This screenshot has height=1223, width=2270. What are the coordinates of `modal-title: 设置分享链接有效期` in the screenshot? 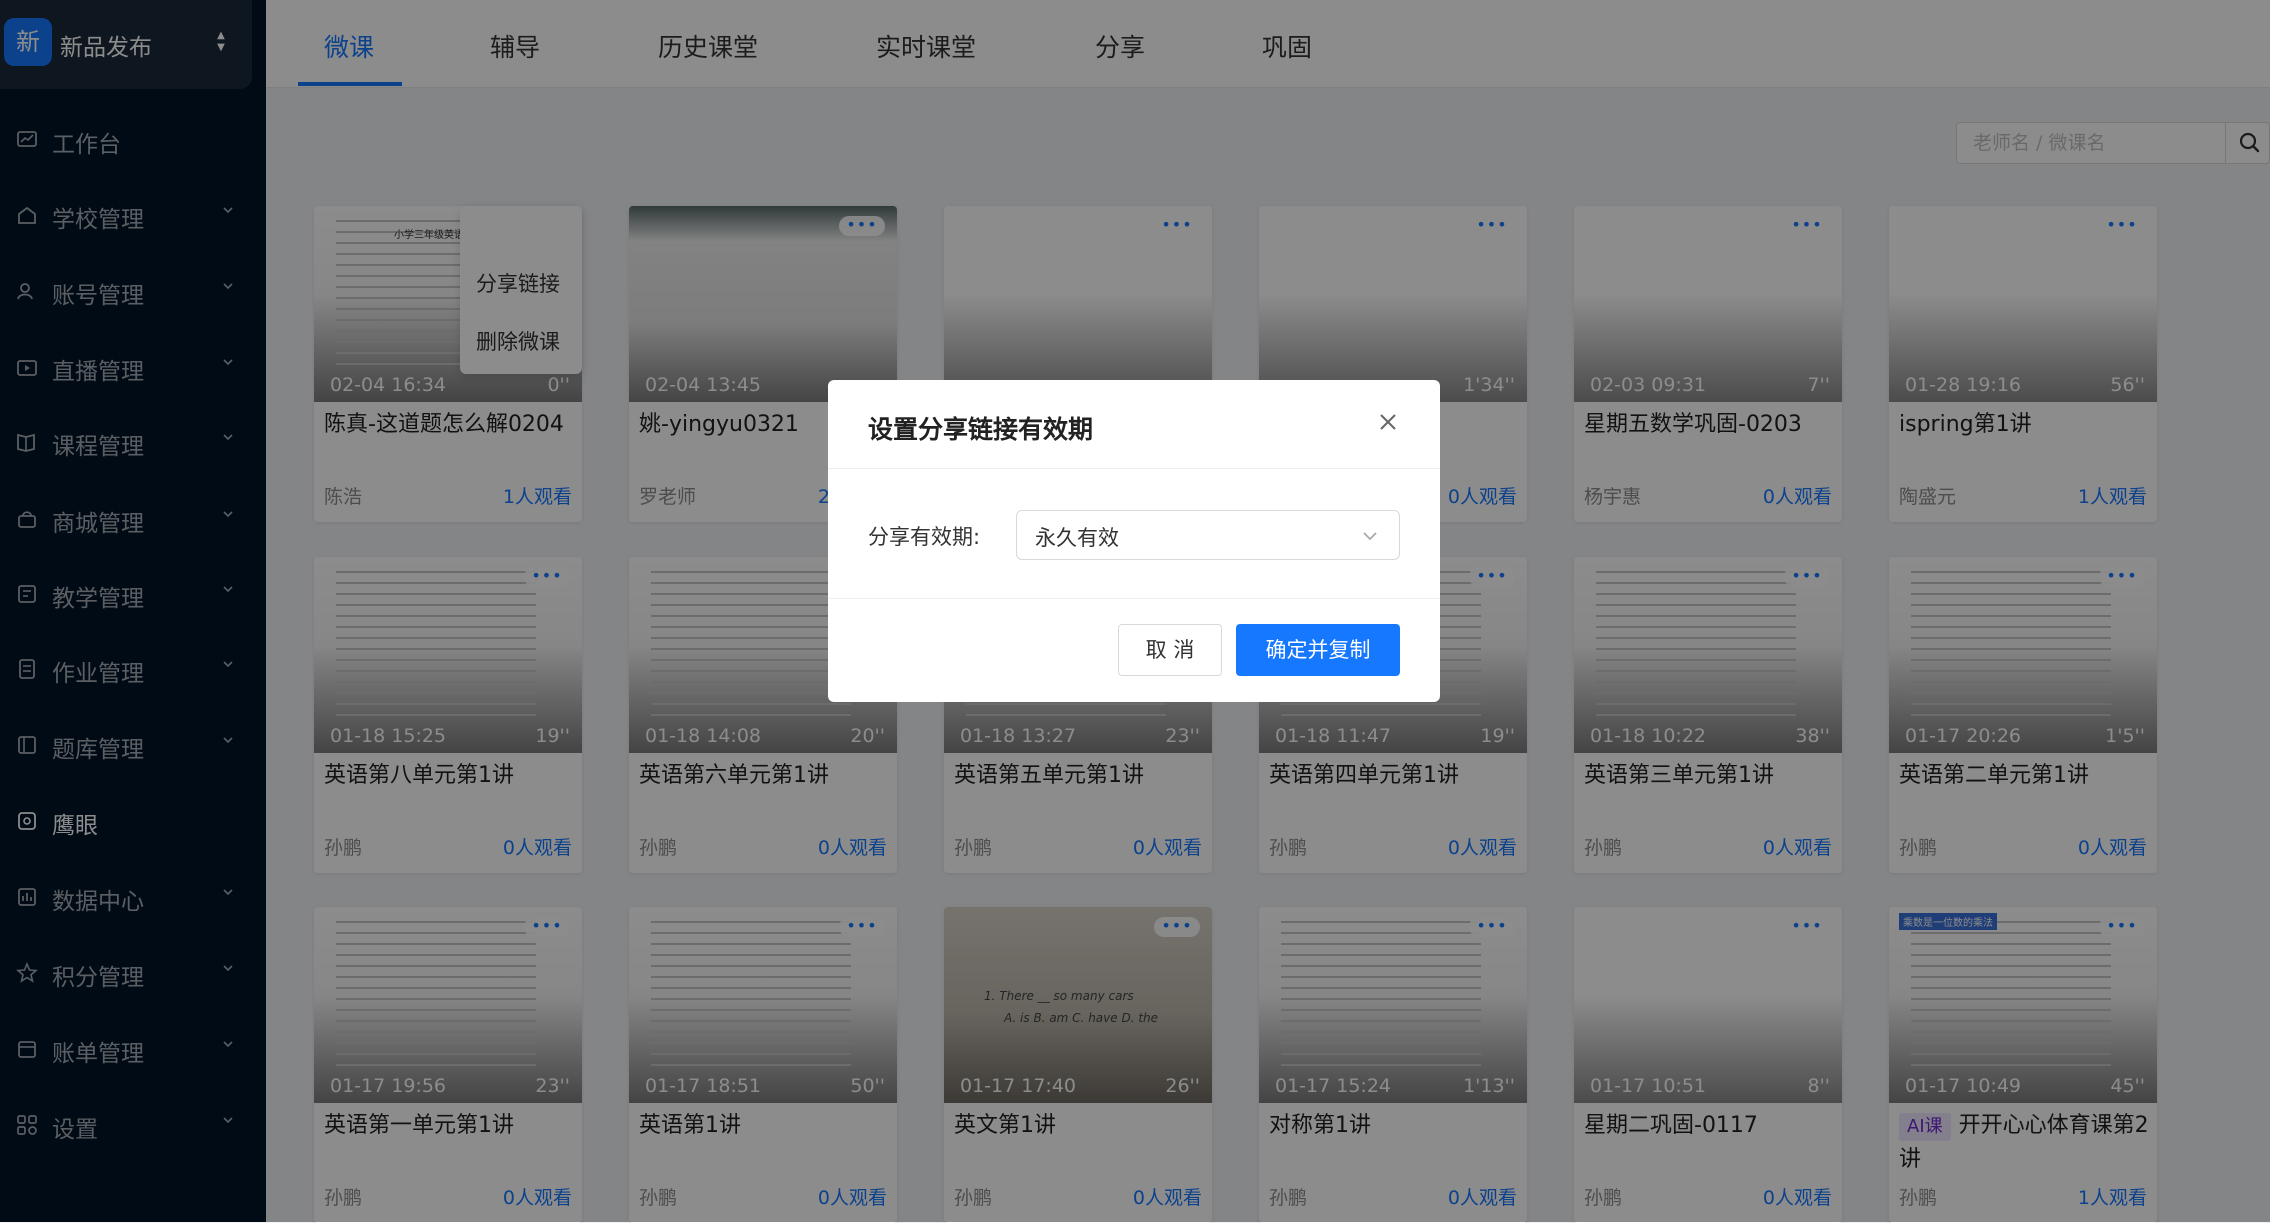 It's located at (981, 429).